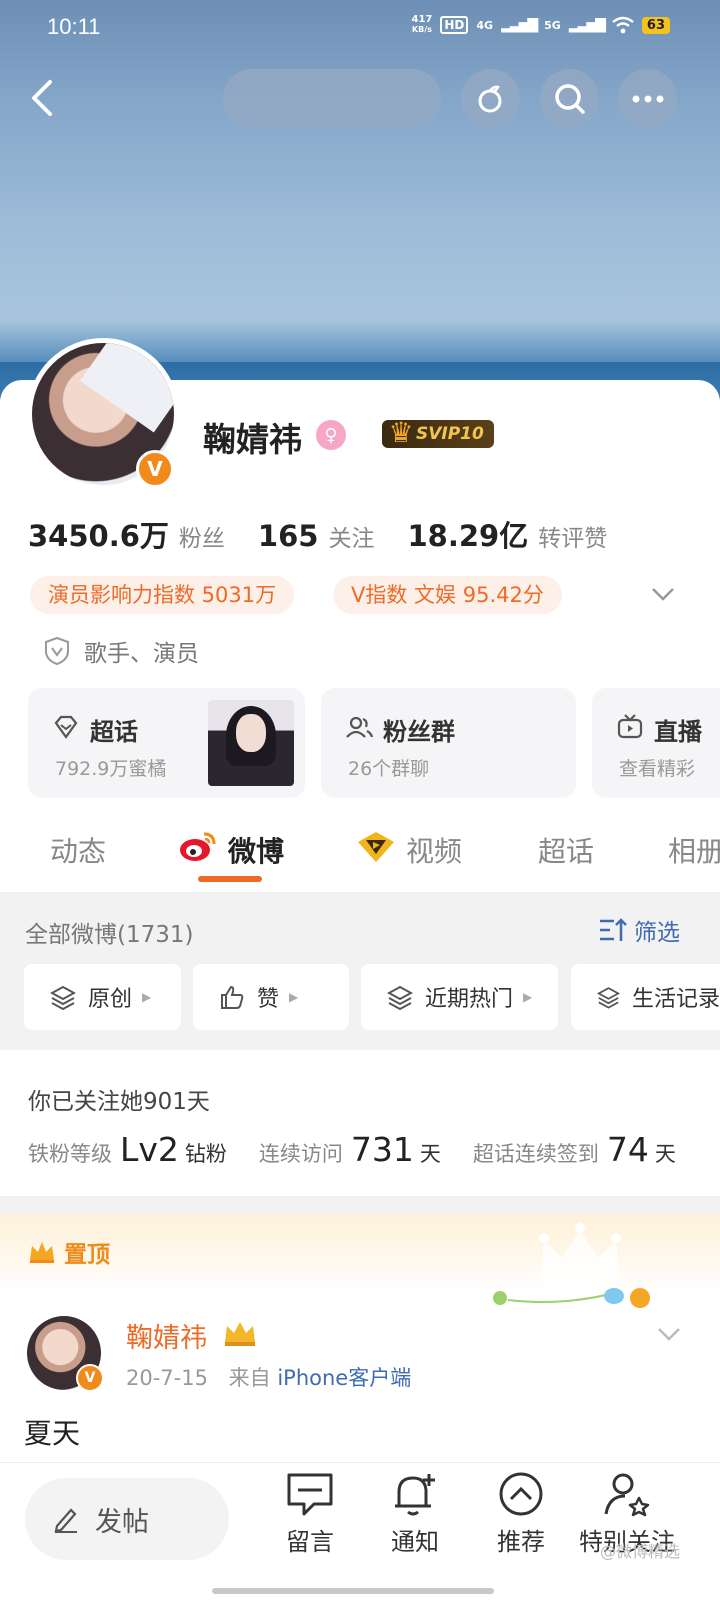 The width and height of the screenshot is (720, 1600). What do you see at coordinates (382, 1149) in the screenshot?
I see `visit-value: 731` at bounding box center [382, 1149].